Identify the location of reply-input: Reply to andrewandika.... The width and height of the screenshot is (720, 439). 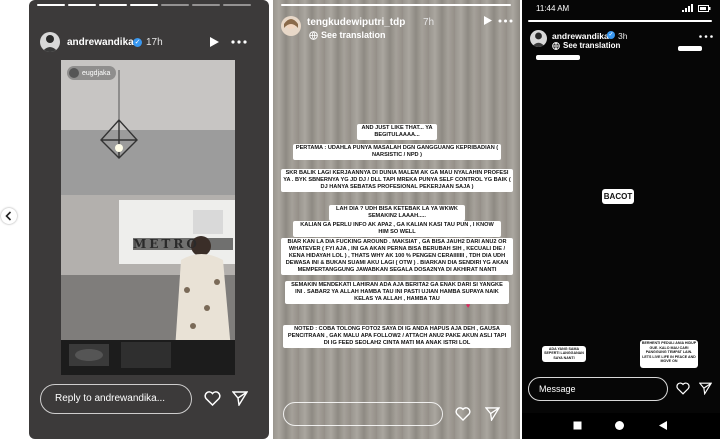
(116, 399).